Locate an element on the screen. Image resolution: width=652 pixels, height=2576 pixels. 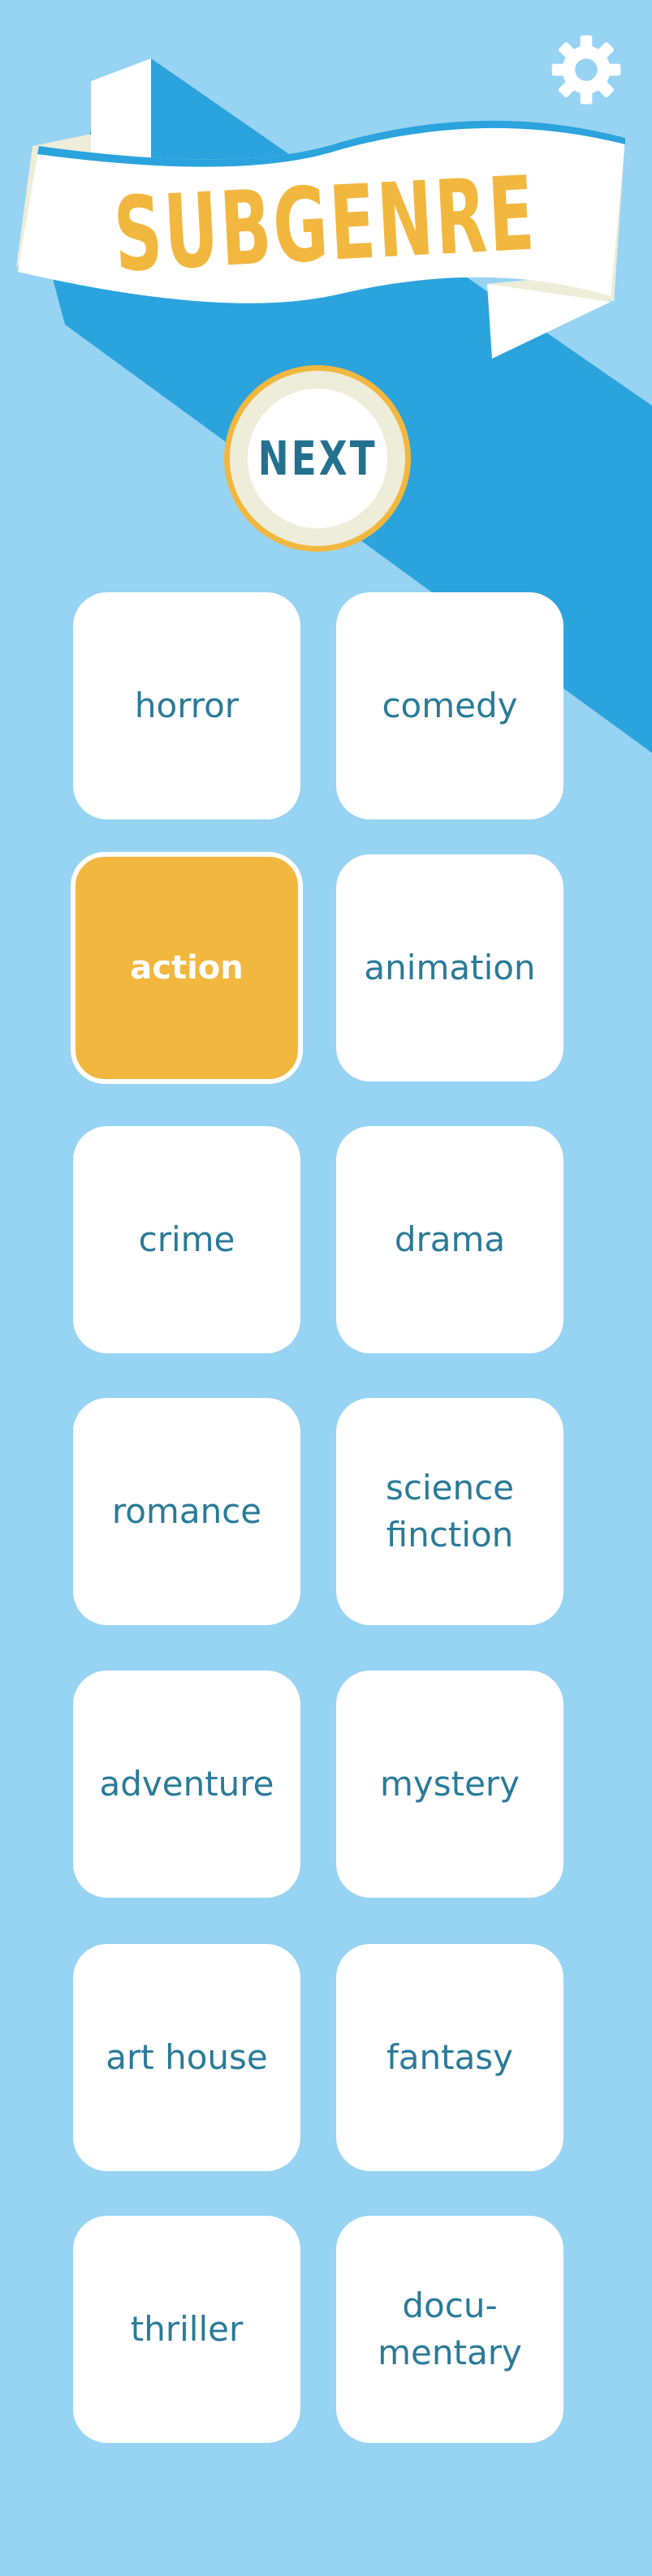
genre-label: fantasy is located at coordinates (450, 2057).